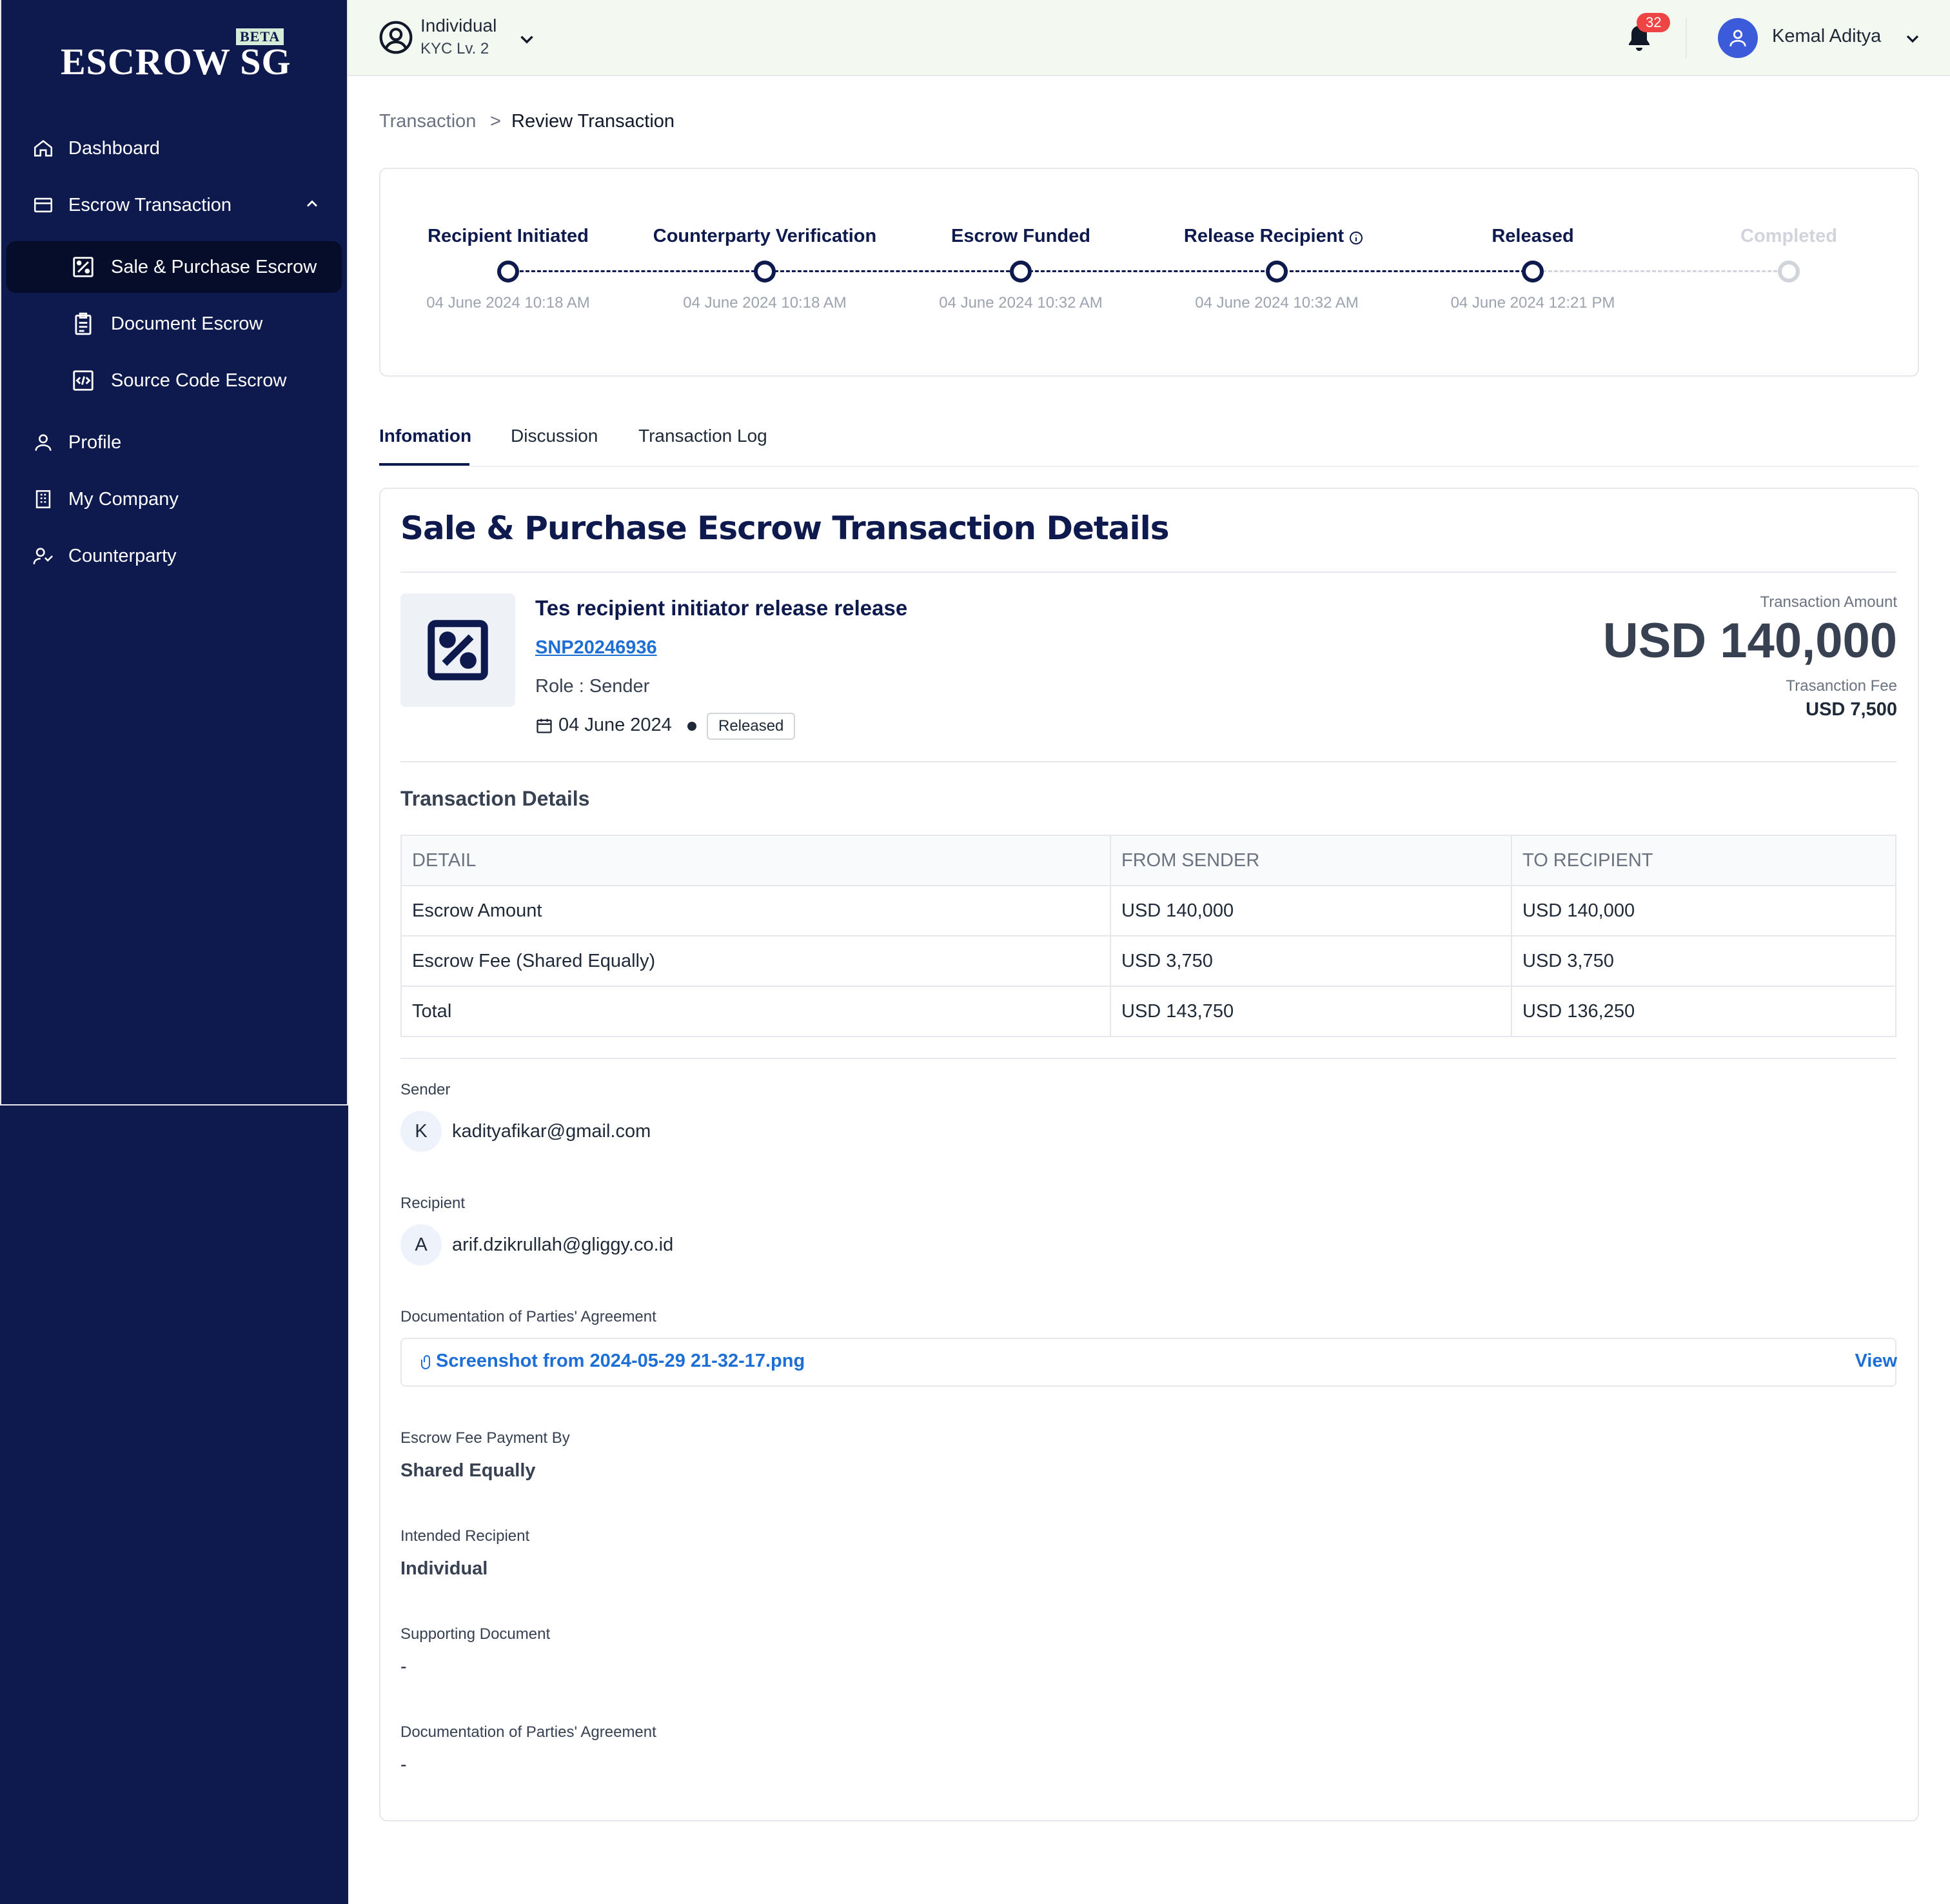 Image resolution: width=1950 pixels, height=1904 pixels. I want to click on fee-payment-value: Shared Equally, so click(468, 1470).